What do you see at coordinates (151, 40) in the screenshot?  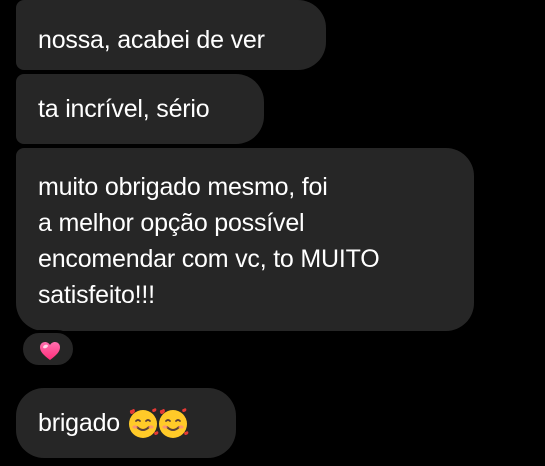 I see `message-text: nossa, acabei de ver` at bounding box center [151, 40].